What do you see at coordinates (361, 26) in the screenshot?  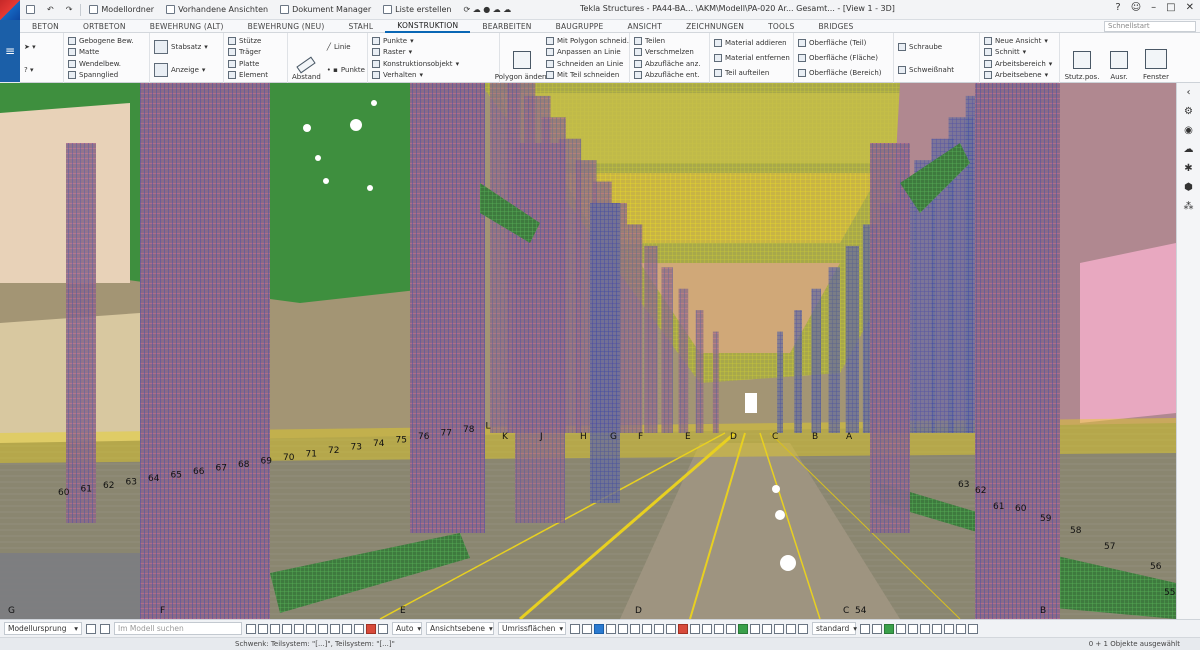 I see `tab-stahl: STAHL` at bounding box center [361, 26].